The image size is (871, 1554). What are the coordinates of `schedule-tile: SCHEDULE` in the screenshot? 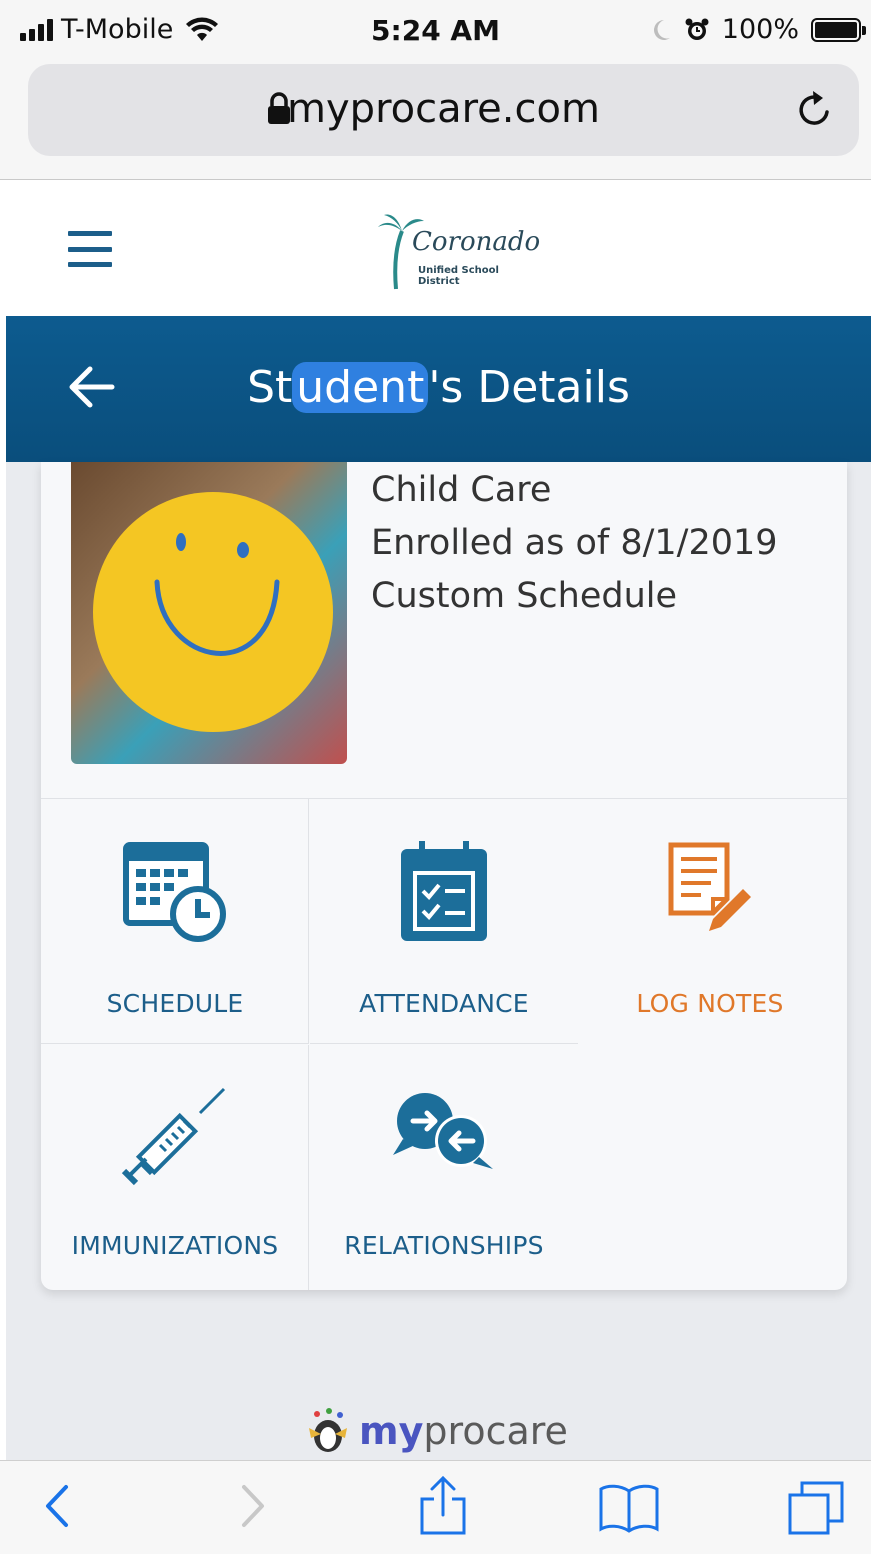 It's located at (175, 921).